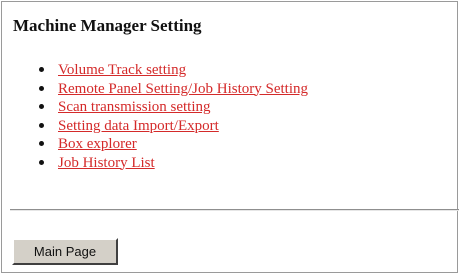 The width and height of the screenshot is (460, 275). Describe the element at coordinates (134, 107) in the screenshot. I see `scan-transmission-setting-link: Scan transmission setting` at that location.